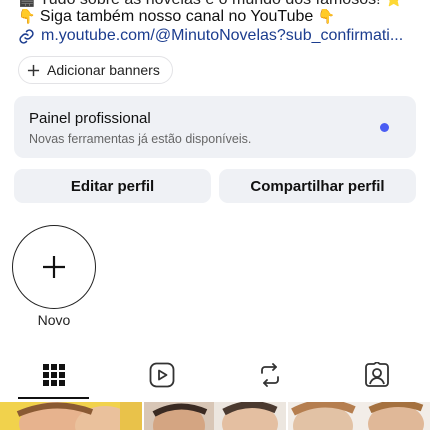 The image size is (430, 430). Describe the element at coordinates (103, 70) in the screenshot. I see `add-banners-label: Adicionar banners` at that location.